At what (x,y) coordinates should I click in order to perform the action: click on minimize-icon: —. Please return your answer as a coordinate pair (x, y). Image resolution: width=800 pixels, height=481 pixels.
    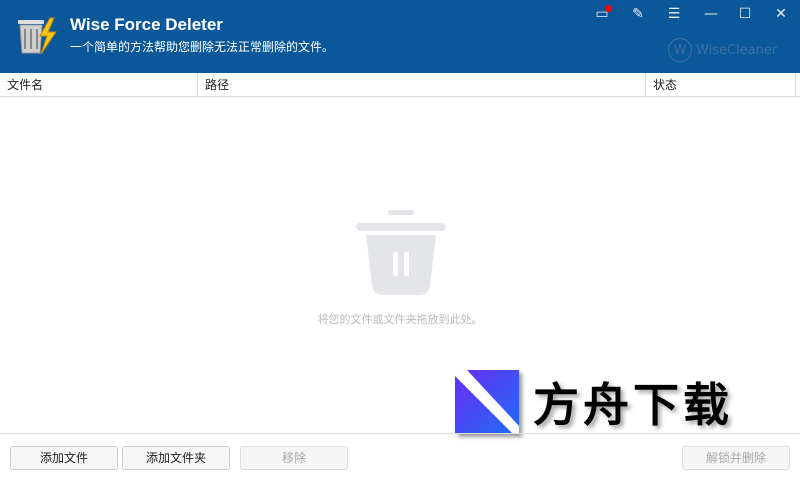
    Looking at the image, I should click on (711, 14).